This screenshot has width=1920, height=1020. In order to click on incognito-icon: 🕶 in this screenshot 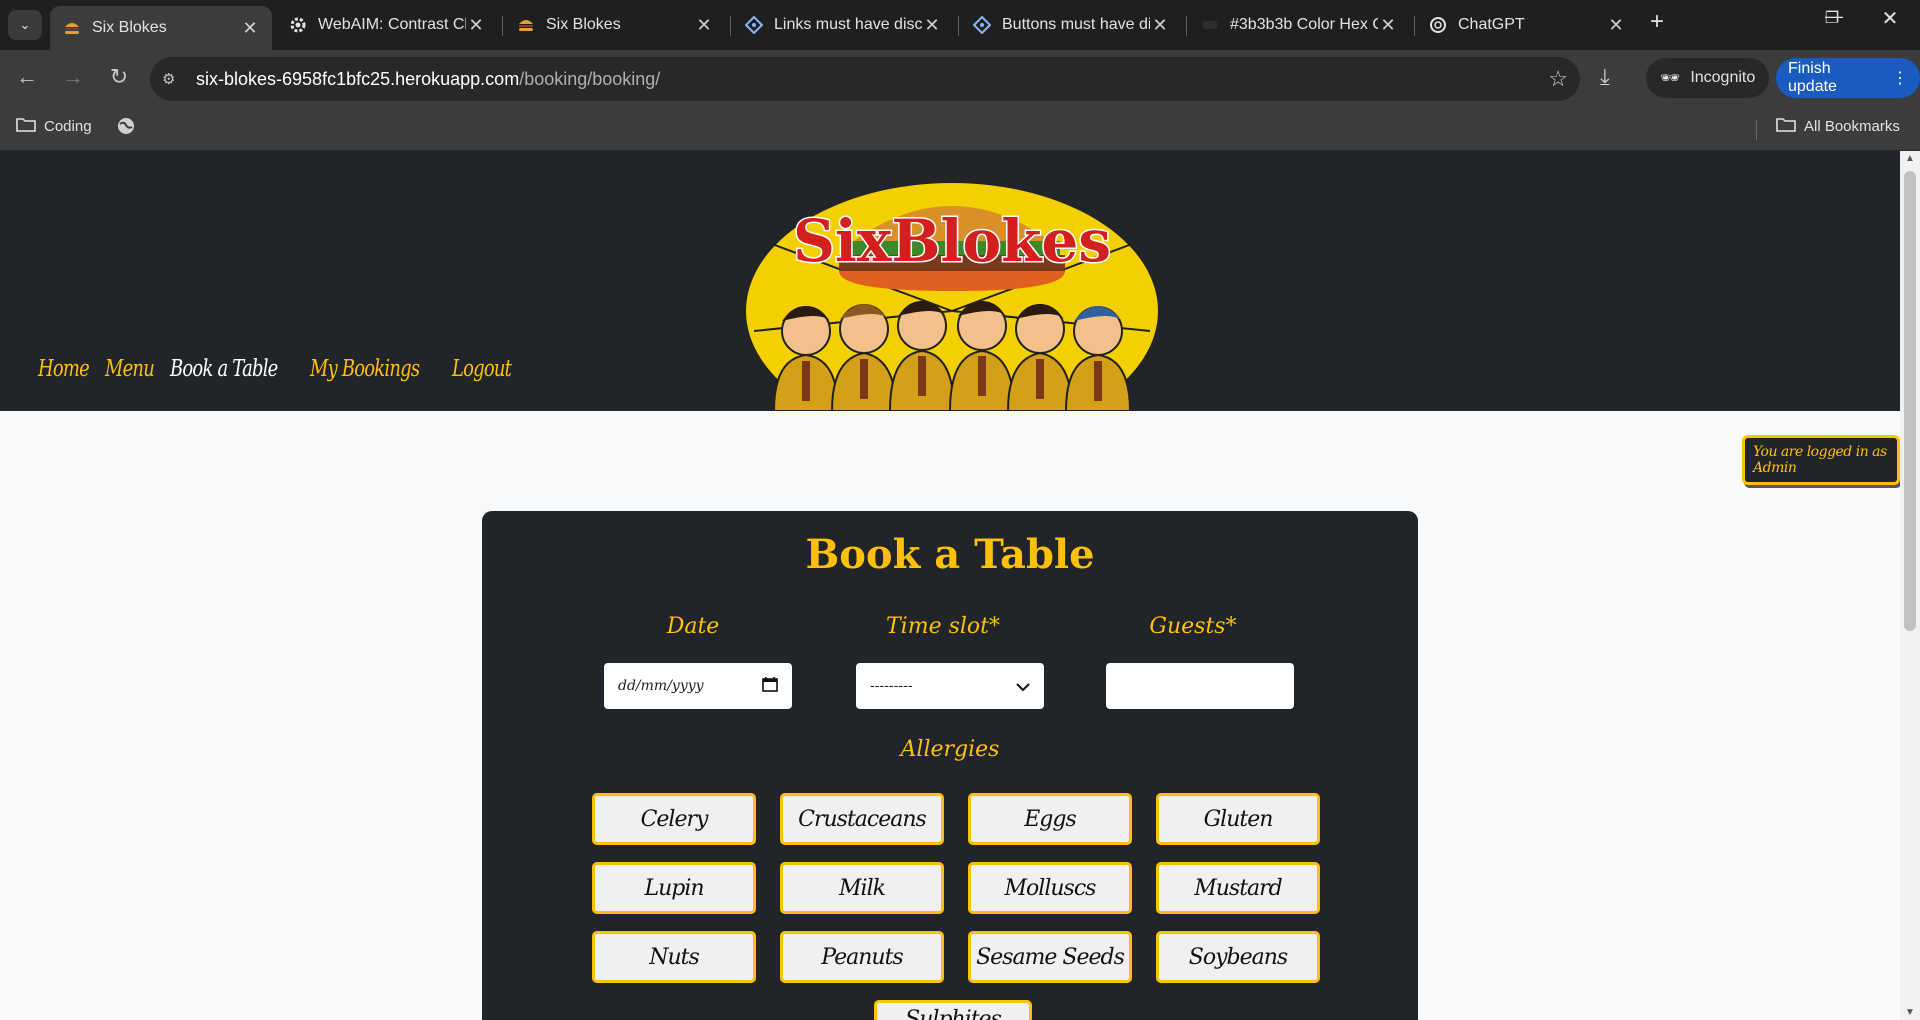, I will do `click(1670, 78)`.